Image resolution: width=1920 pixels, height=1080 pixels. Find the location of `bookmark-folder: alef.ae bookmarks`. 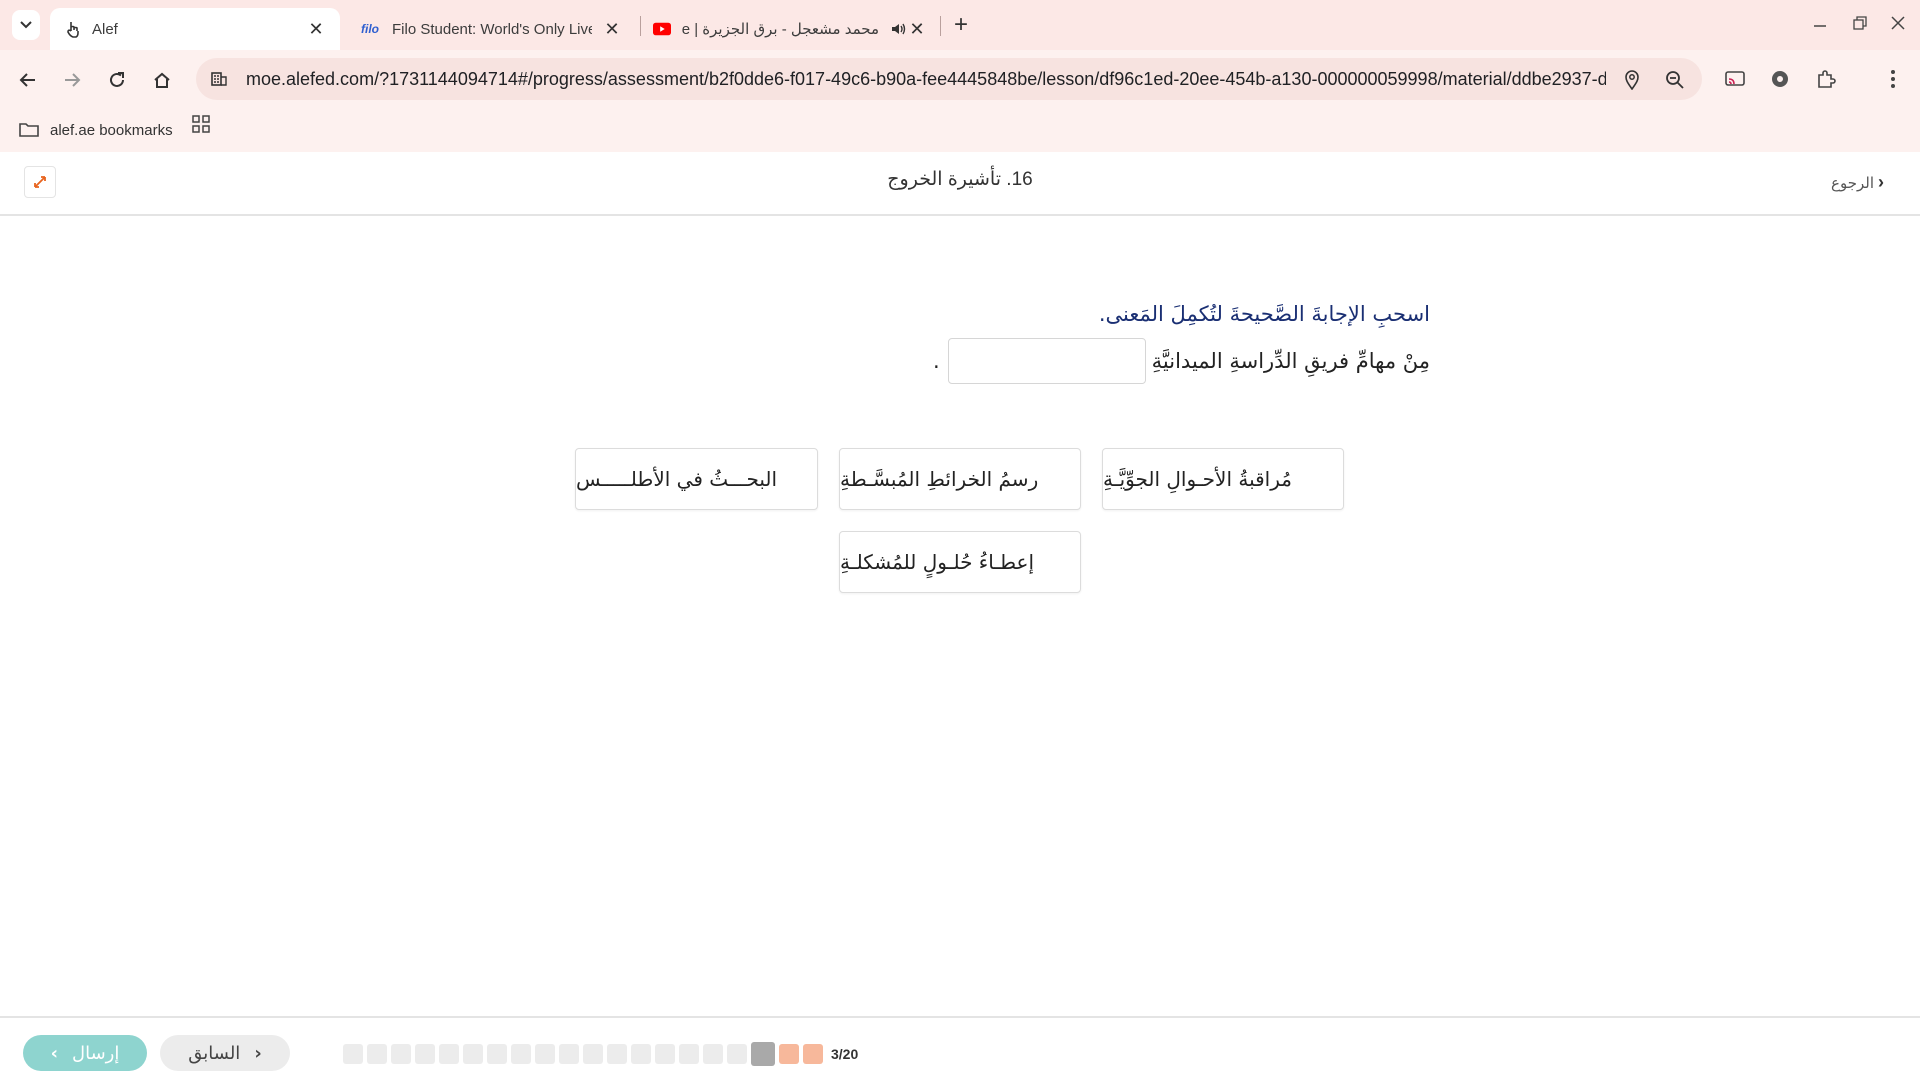

bookmark-folder: alef.ae bookmarks is located at coordinates (95, 130).